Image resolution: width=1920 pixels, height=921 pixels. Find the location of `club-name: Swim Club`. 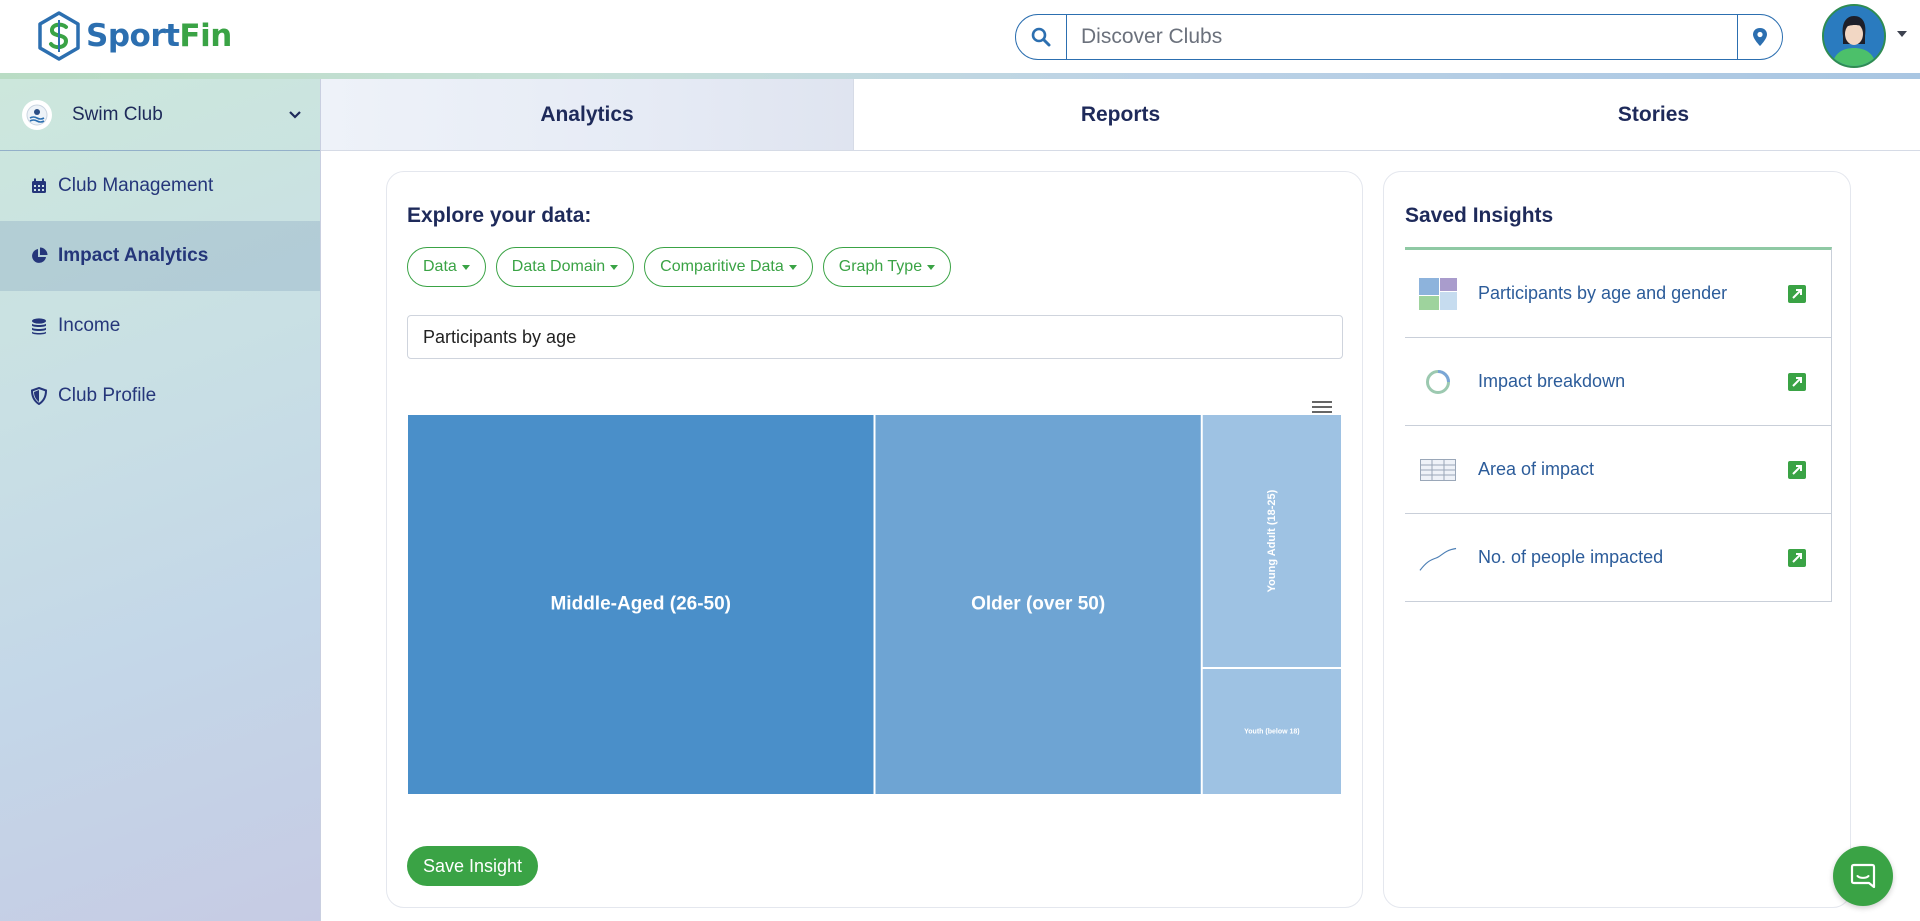

club-name: Swim Club is located at coordinates (117, 114).